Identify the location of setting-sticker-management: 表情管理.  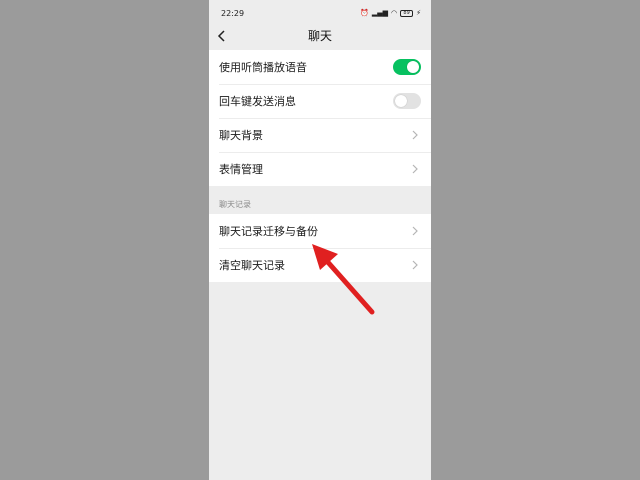
(320, 169).